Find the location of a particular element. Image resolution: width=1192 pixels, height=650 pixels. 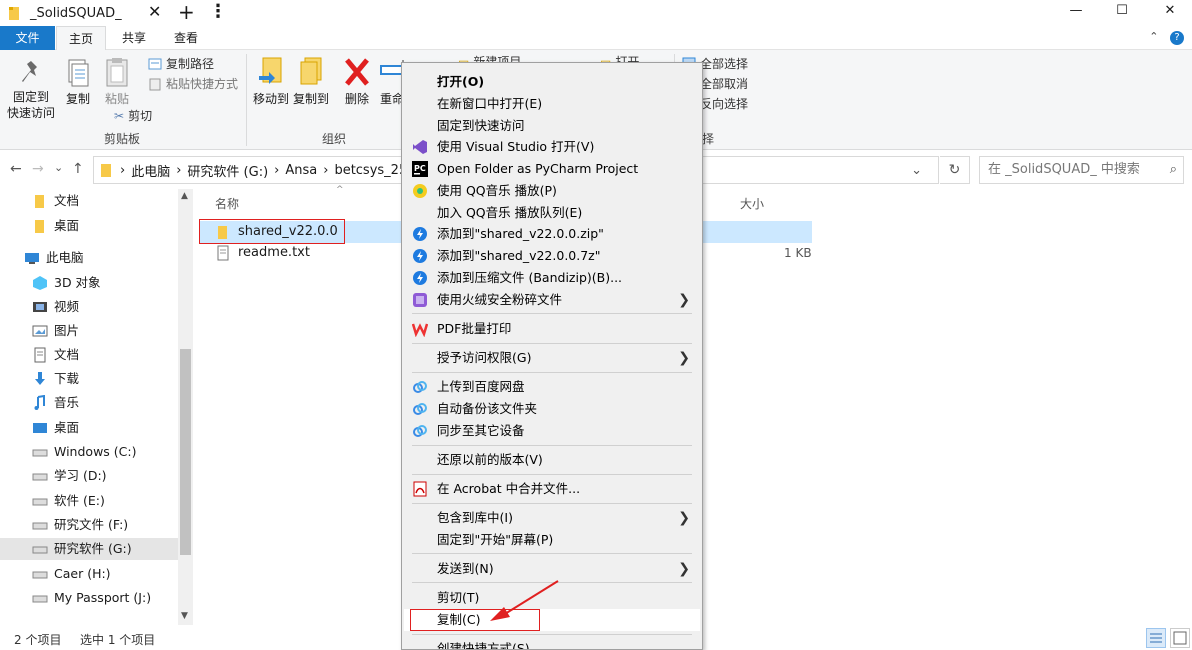

details-view-icon is located at coordinates (1156, 638).